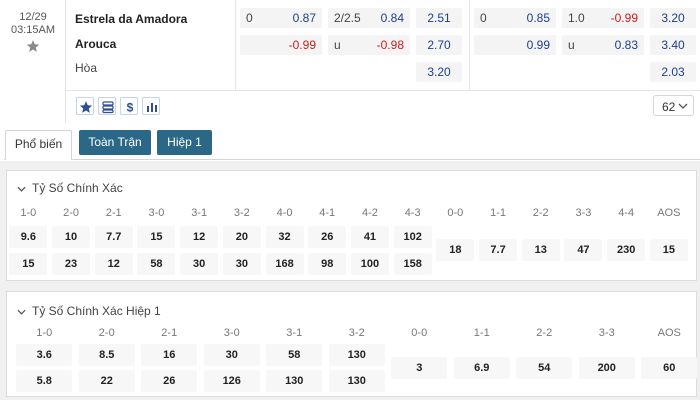  Describe the element at coordinates (106, 355) in the screenshot. I see `odds-cell-home: 8.5` at that location.